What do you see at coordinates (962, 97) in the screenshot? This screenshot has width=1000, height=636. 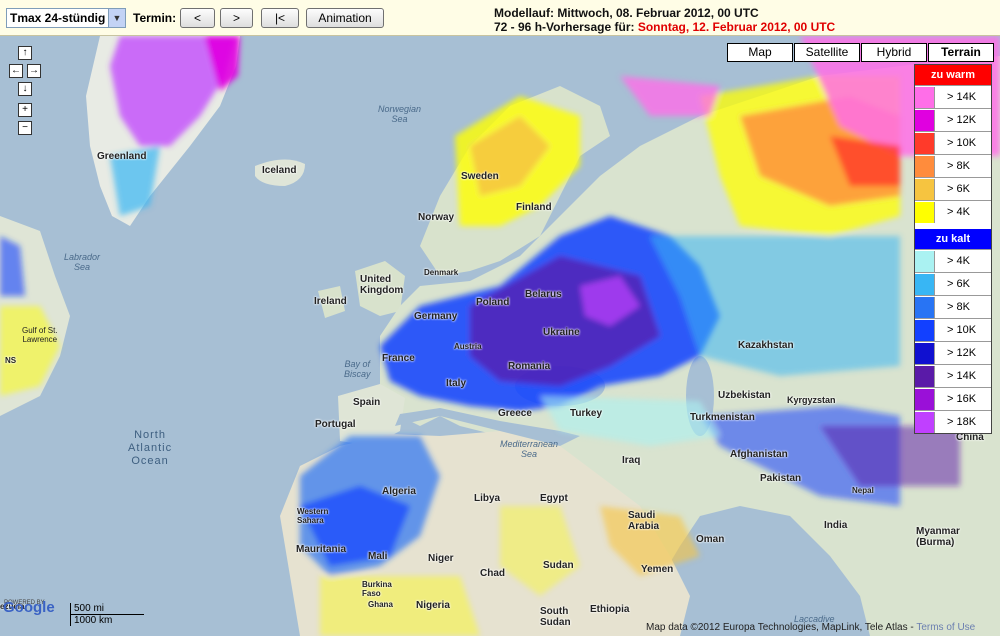 I see `legend-warm-label: > 14K` at bounding box center [962, 97].